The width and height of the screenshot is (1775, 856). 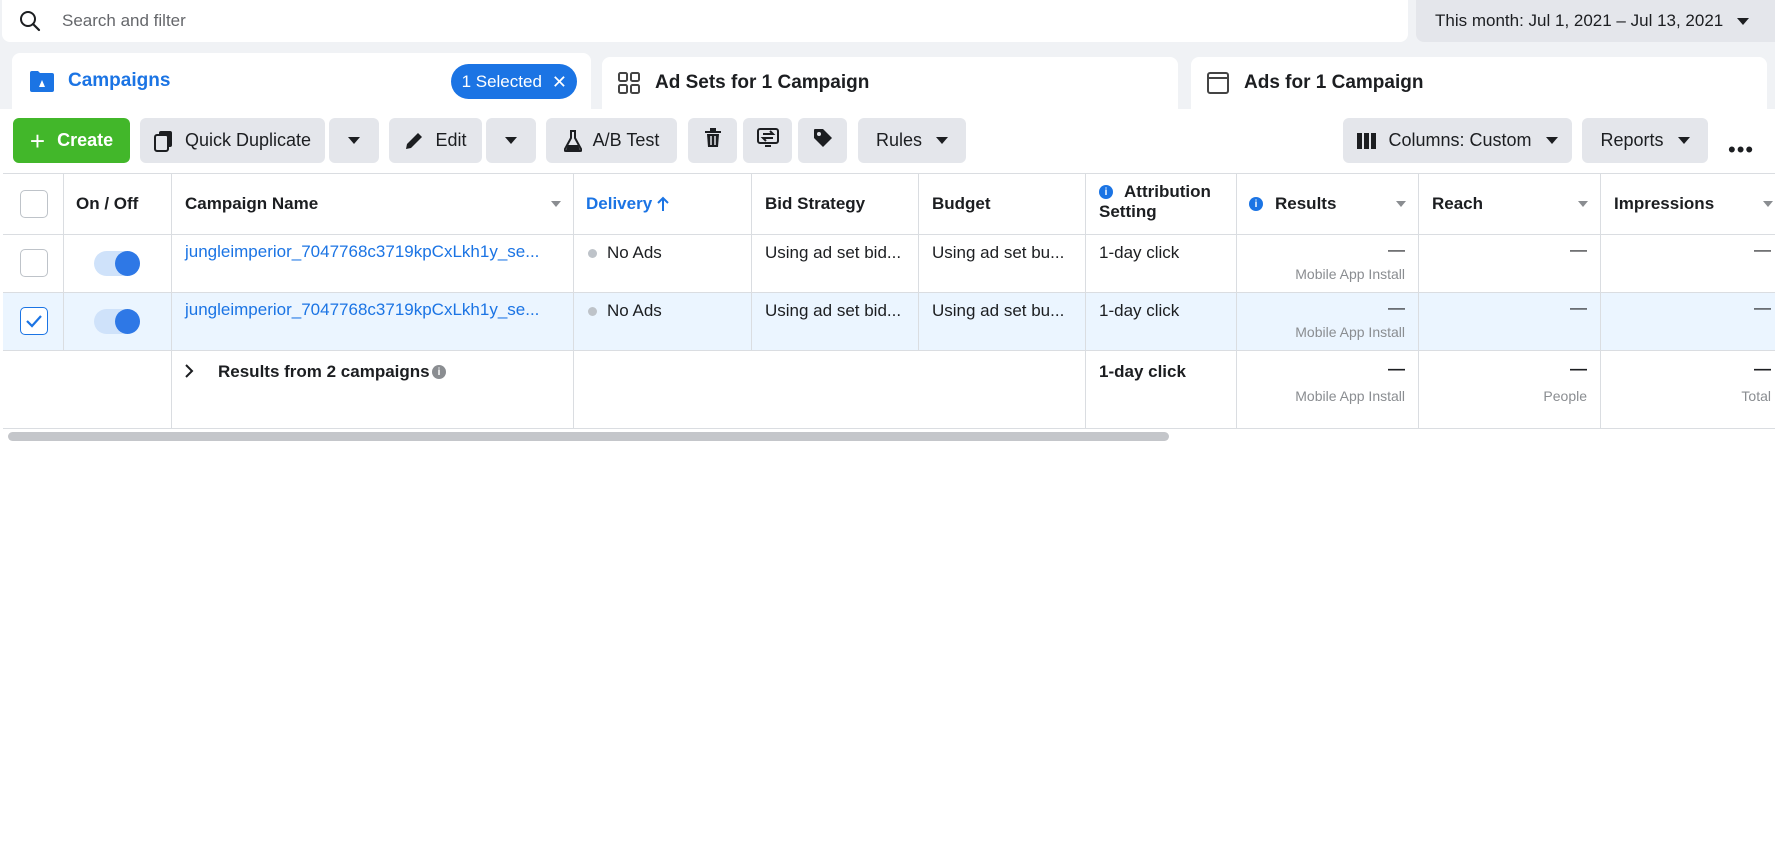 What do you see at coordinates (1002, 204) in the screenshot?
I see `header-budget: Budget` at bounding box center [1002, 204].